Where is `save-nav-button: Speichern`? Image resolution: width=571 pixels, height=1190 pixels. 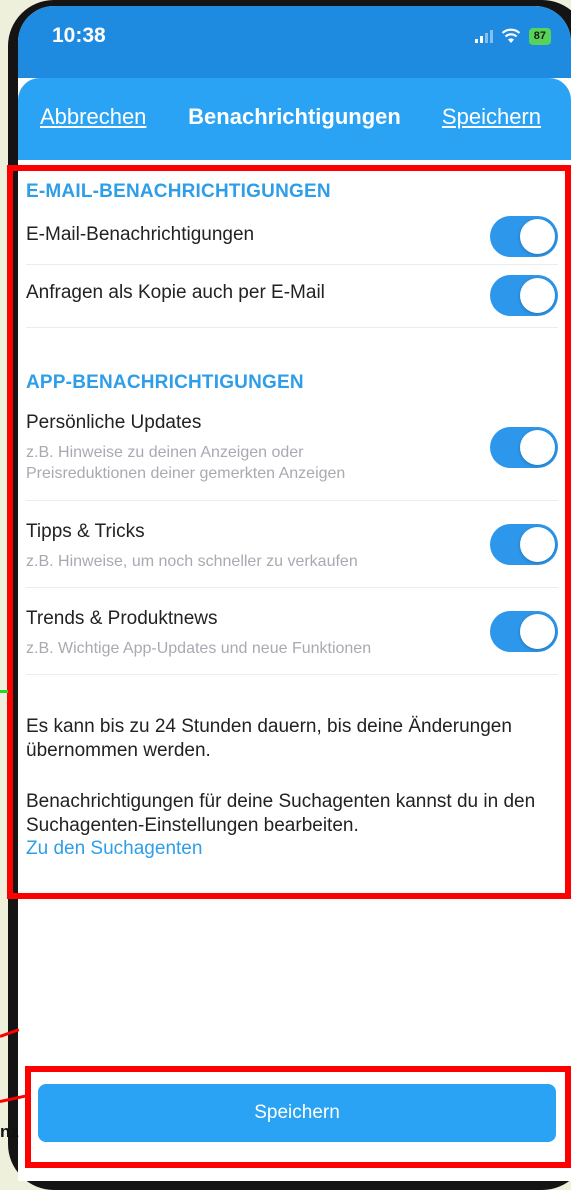 save-nav-button: Speichern is located at coordinates (491, 117).